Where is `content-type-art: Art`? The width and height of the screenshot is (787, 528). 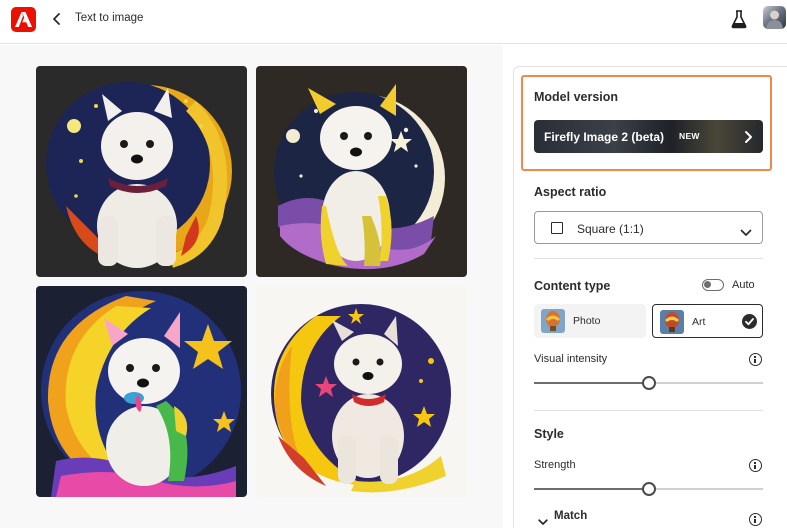
content-type-art: Art is located at coordinates (707, 321).